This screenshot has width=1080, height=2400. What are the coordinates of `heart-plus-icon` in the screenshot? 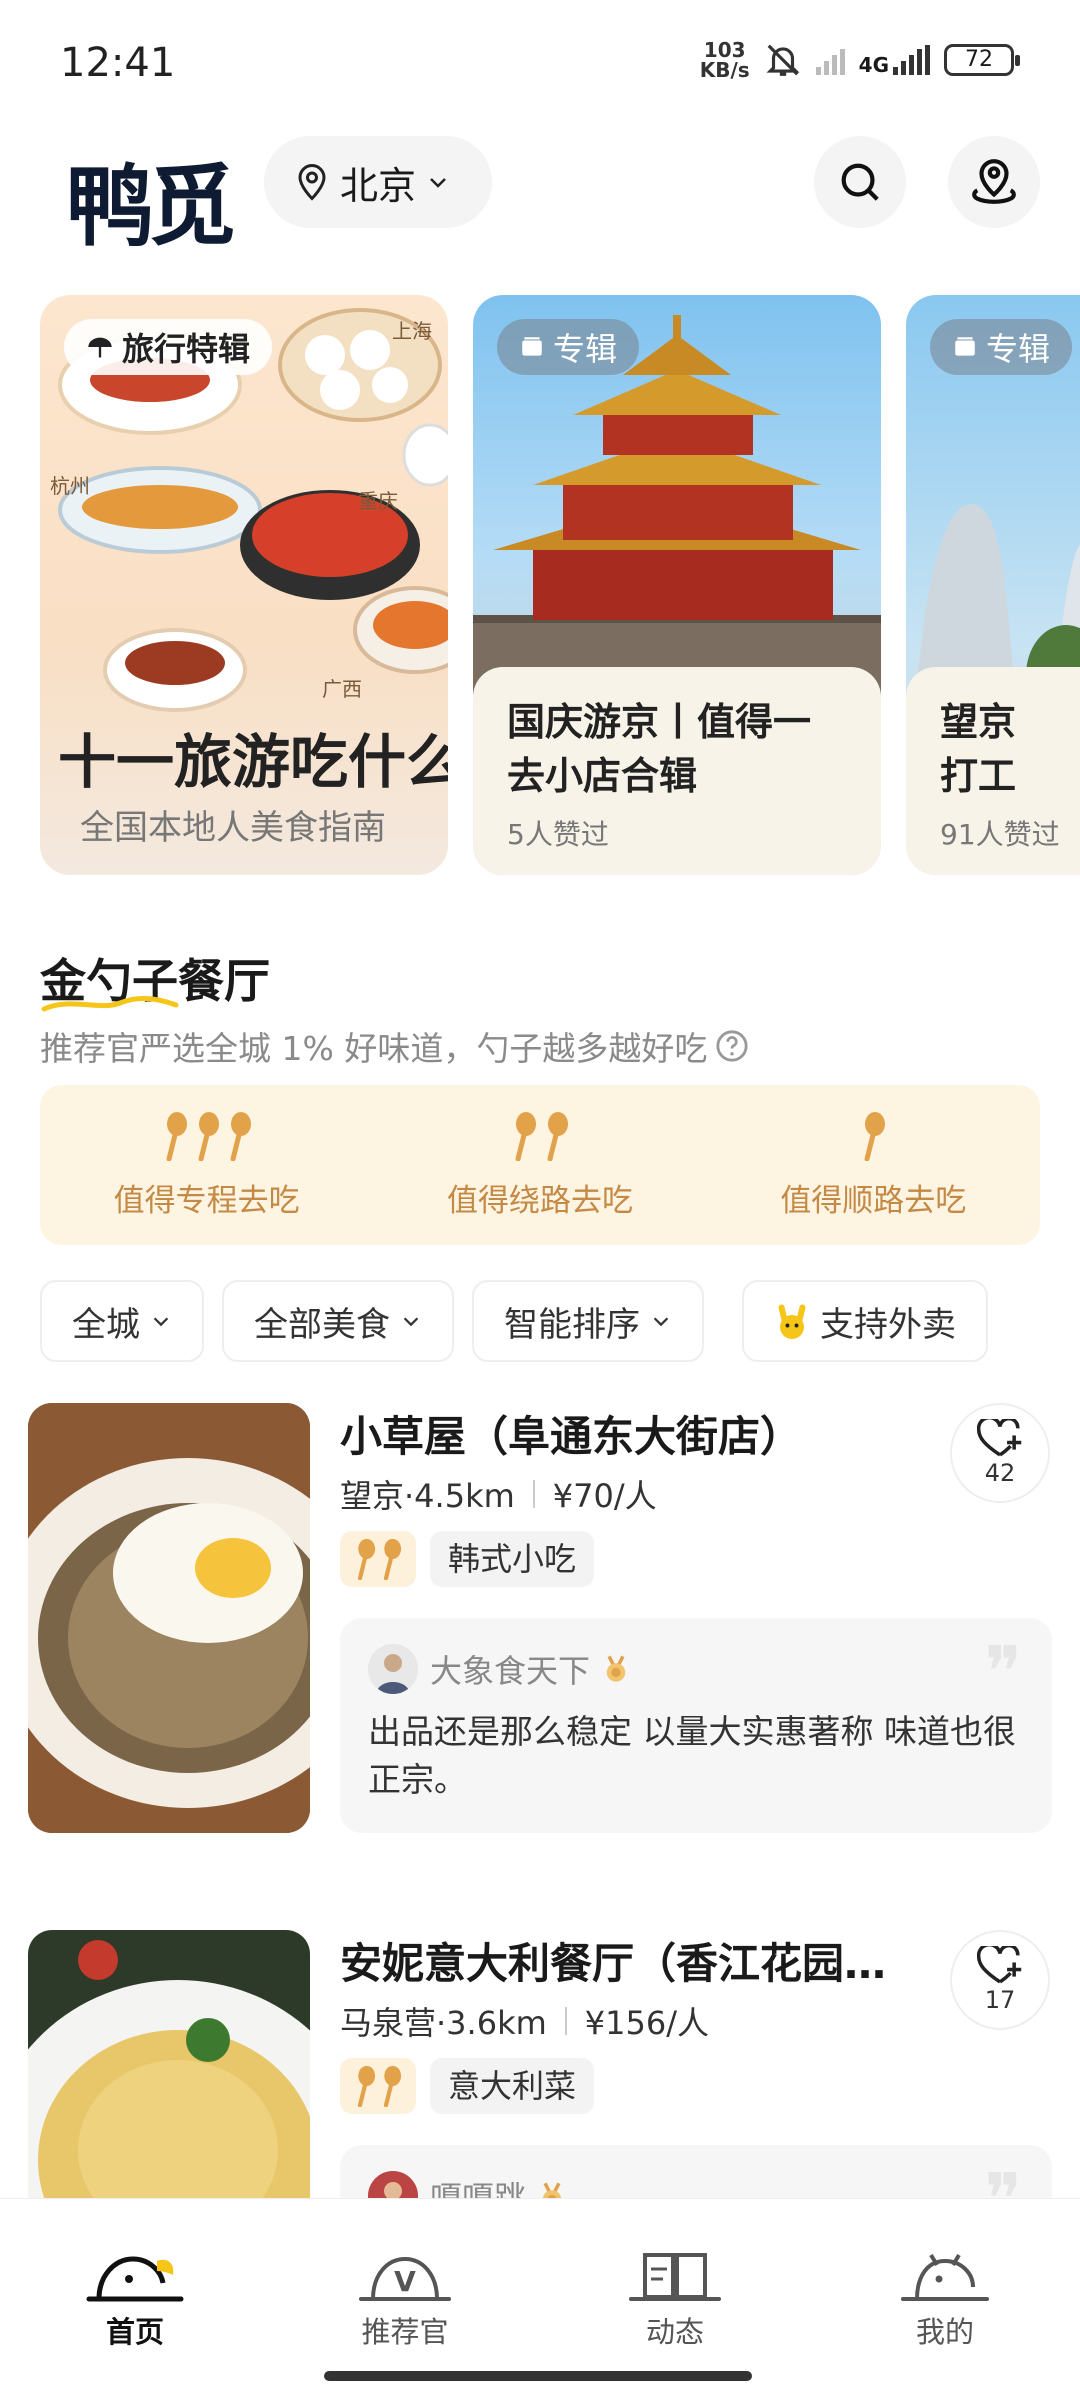 It's located at (999, 1965).